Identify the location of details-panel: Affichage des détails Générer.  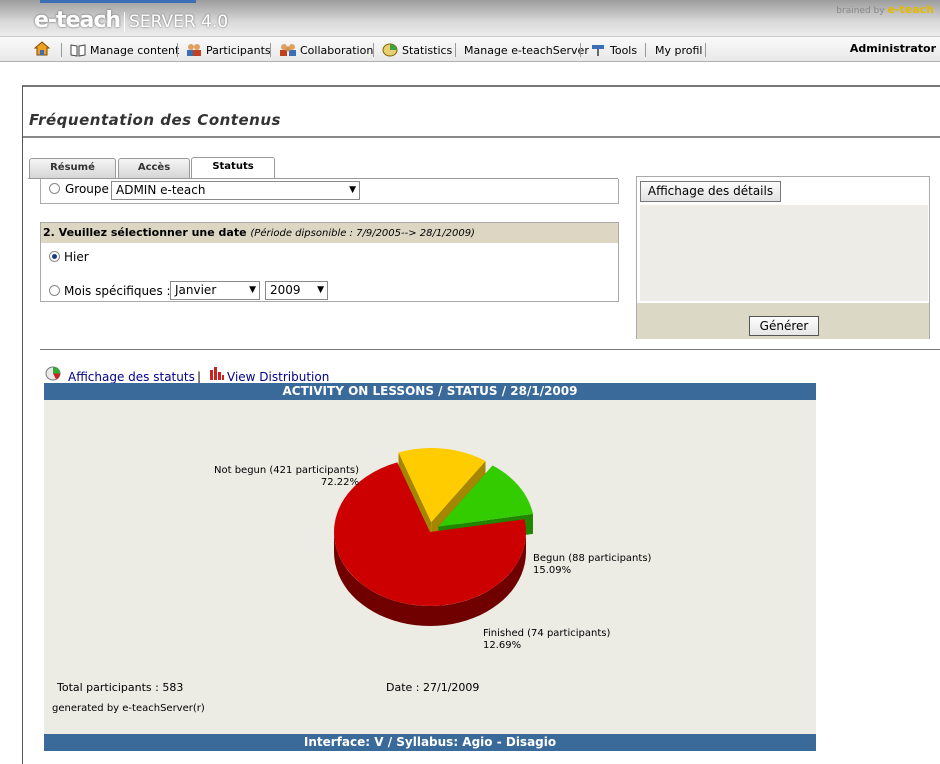
(783, 257).